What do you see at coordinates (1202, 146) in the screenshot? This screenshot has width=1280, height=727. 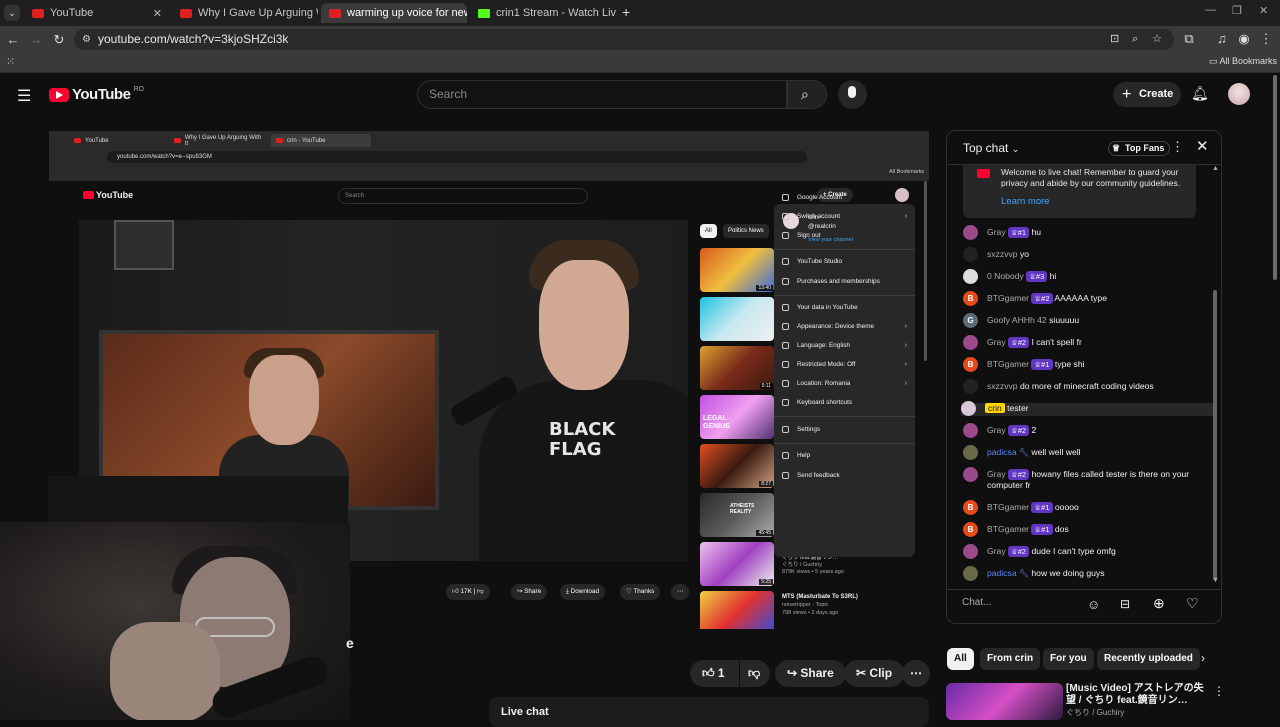 I see `close-chat-icon: ✕` at bounding box center [1202, 146].